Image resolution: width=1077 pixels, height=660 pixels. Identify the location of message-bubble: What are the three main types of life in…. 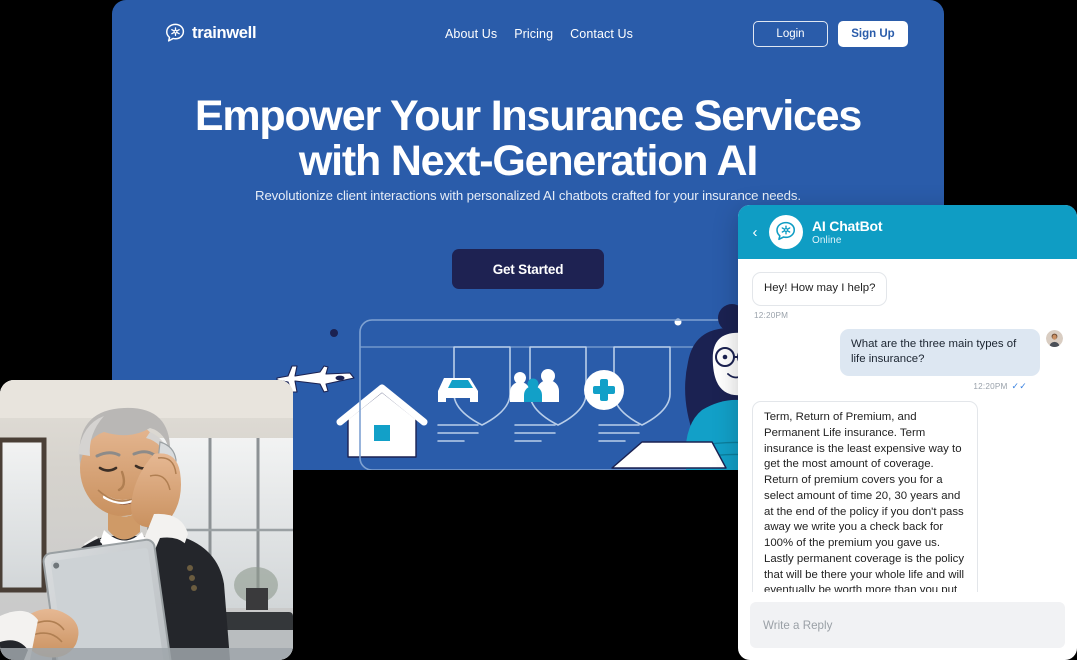
(940, 352).